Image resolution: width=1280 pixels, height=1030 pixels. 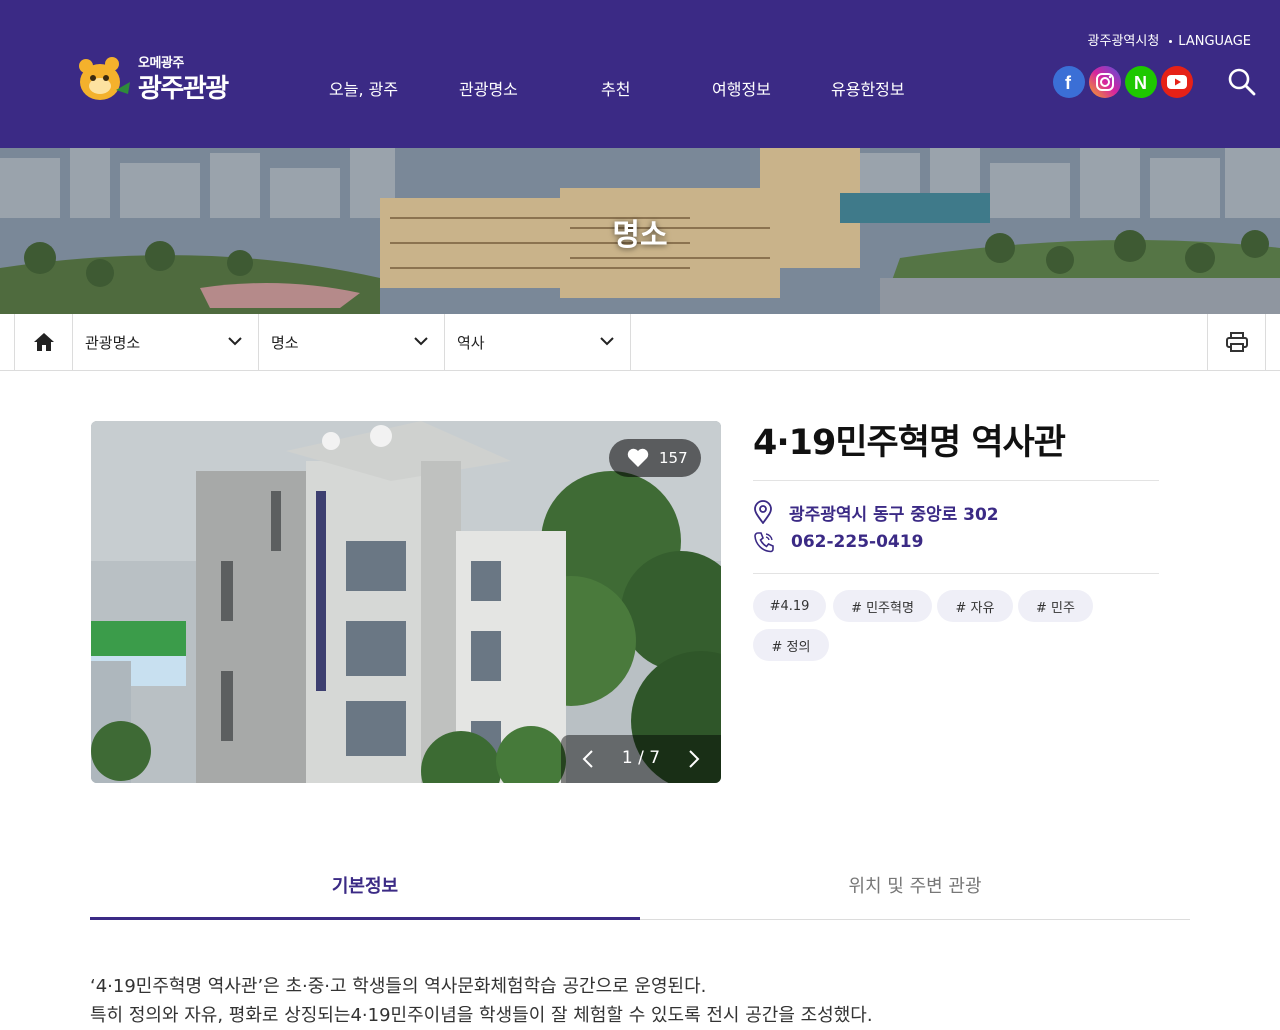 What do you see at coordinates (640, 235) in the screenshot?
I see `banner-title: 명소` at bounding box center [640, 235].